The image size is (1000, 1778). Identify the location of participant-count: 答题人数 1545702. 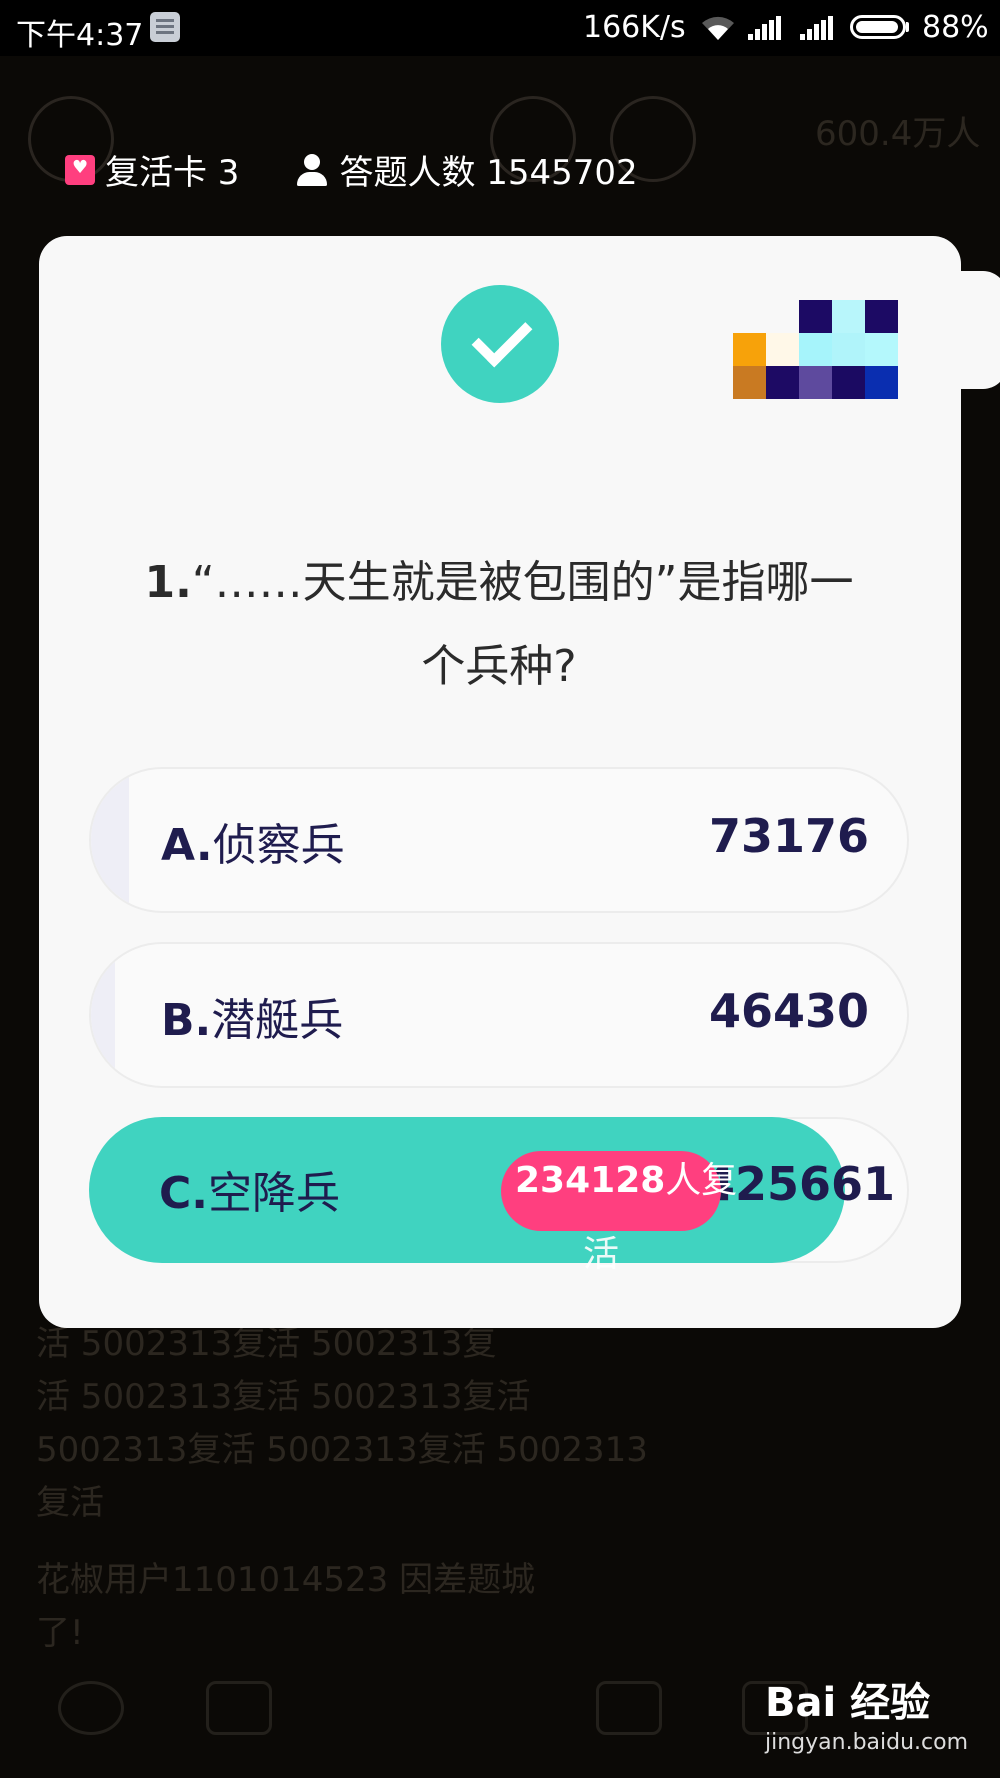
(466, 169).